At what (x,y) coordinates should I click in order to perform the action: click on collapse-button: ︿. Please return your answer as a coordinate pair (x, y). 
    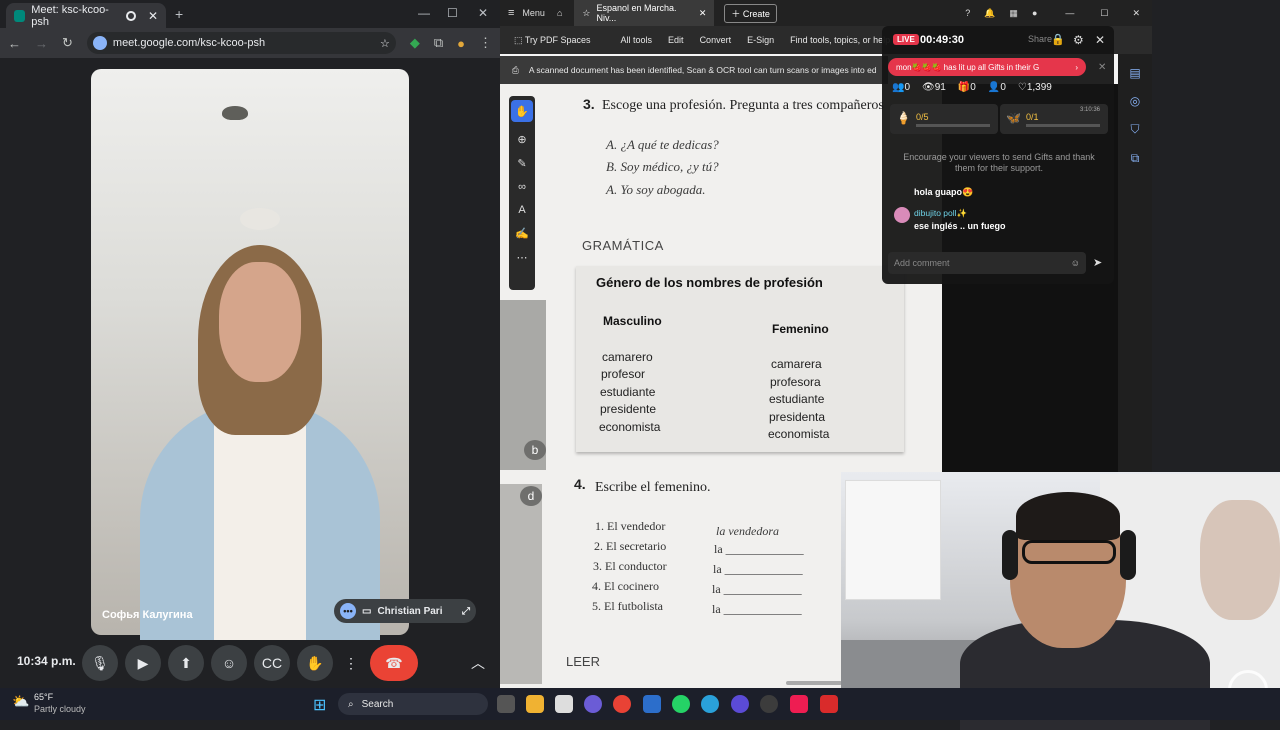
    Looking at the image, I should click on (478, 663).